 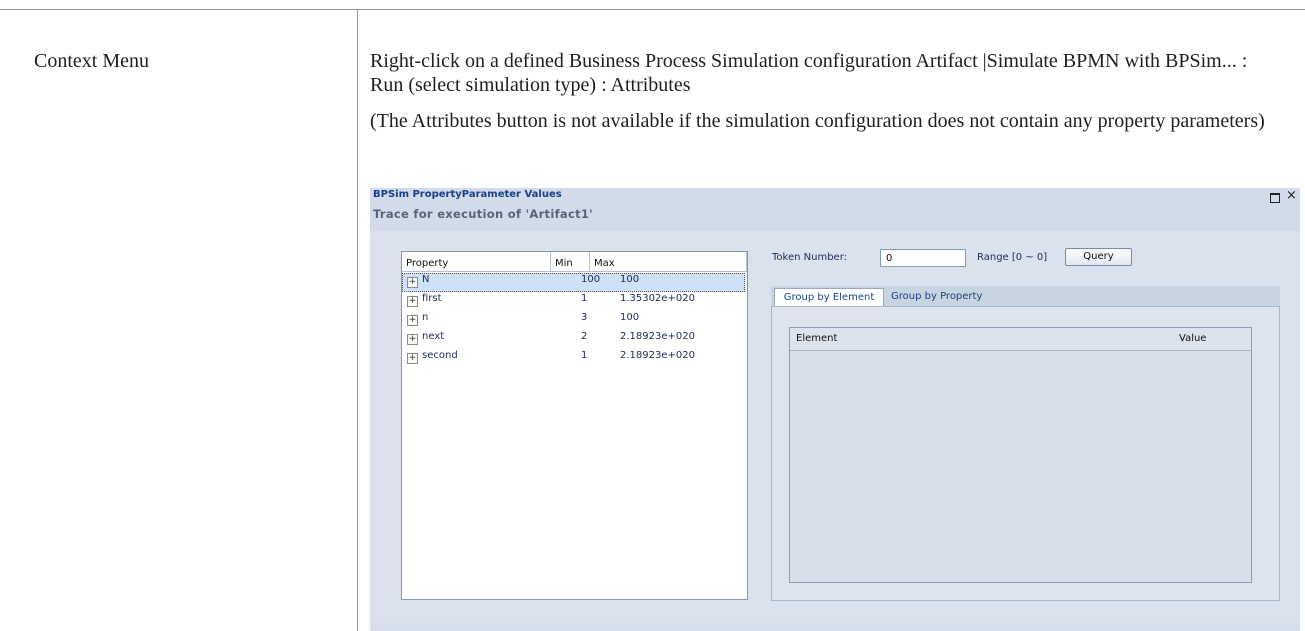 I want to click on element-value-list: Element Value, so click(x=1020, y=455).